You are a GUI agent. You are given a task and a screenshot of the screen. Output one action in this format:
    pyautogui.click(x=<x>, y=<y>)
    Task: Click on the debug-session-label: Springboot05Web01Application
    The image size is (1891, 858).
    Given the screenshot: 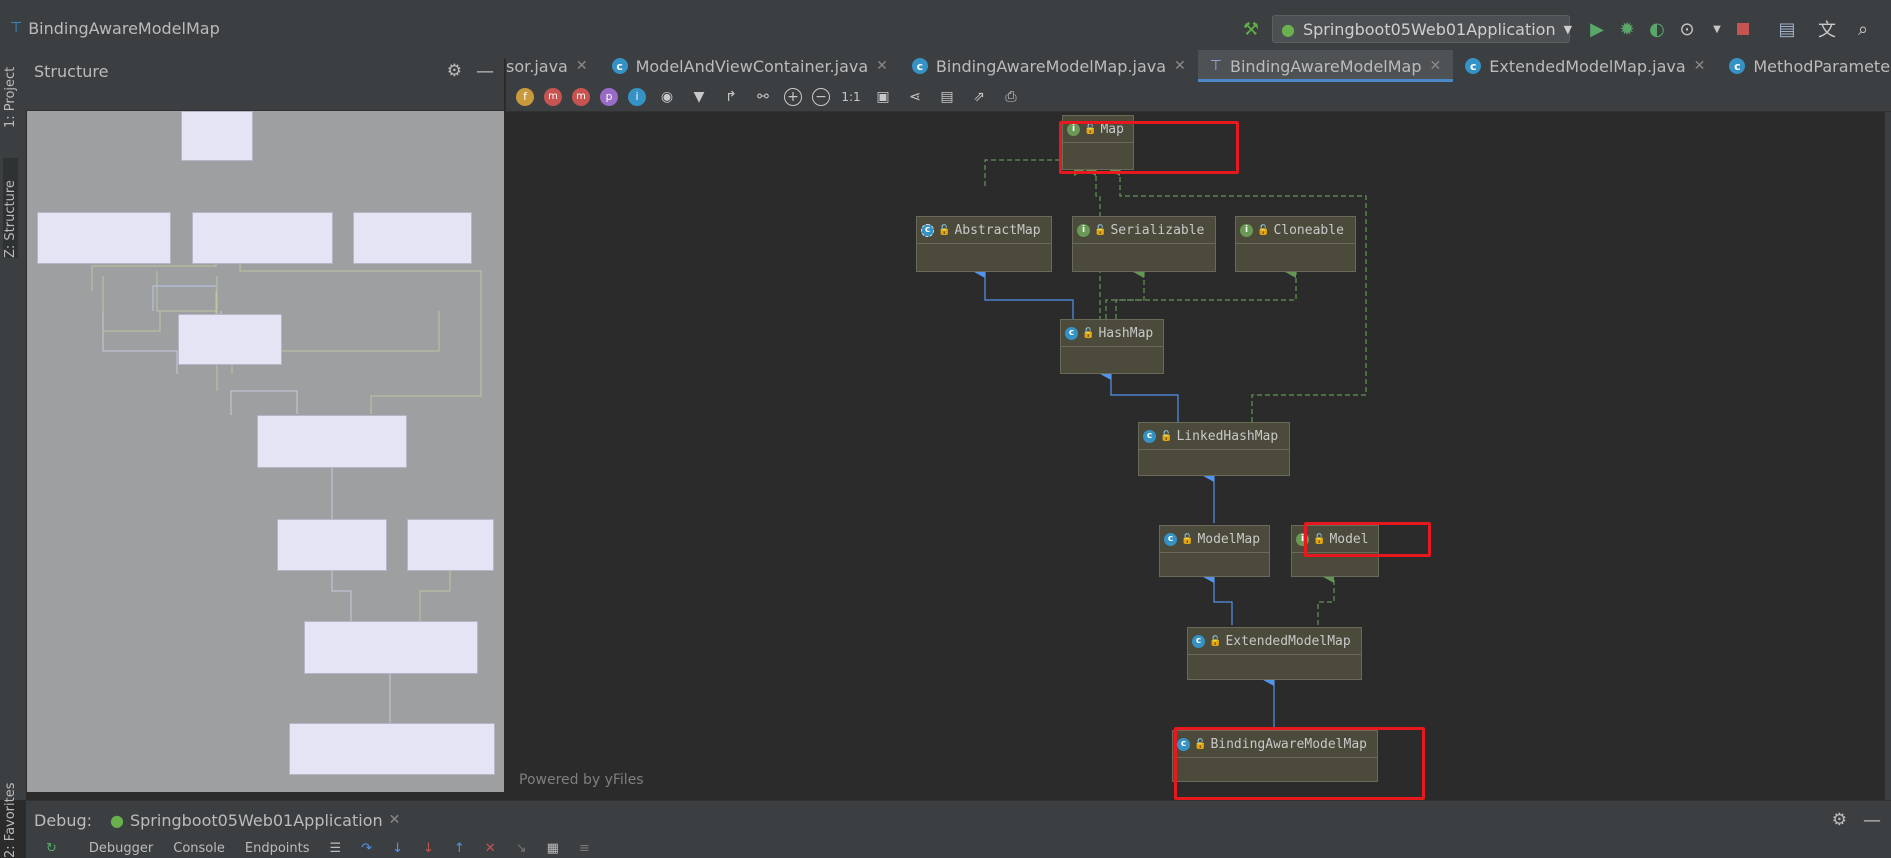 What is the action you would take?
    pyautogui.click(x=256, y=820)
    